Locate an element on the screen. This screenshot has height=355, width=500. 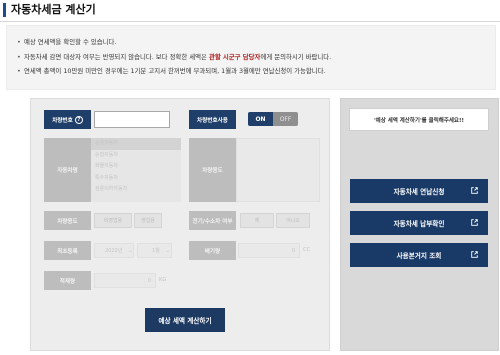
car-type-option: 특수자동차 is located at coordinates (136, 179).